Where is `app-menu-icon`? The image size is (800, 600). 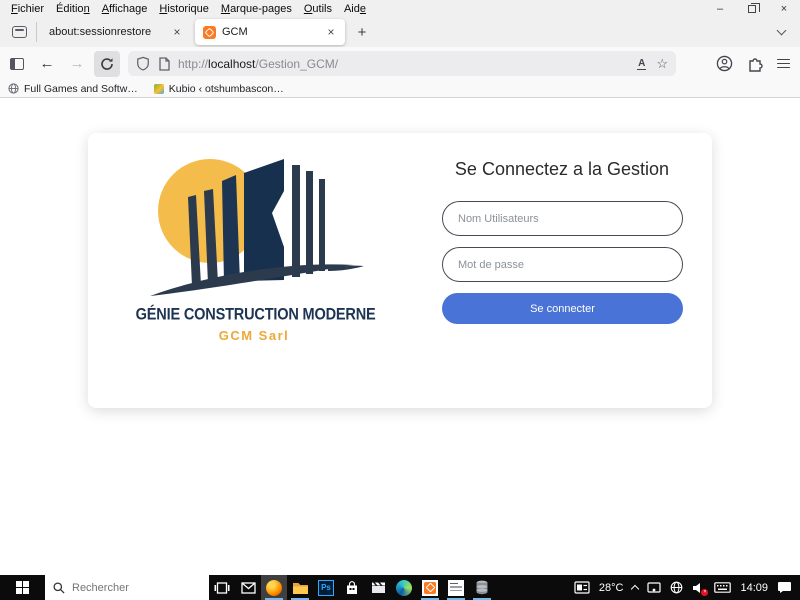
app-menu-icon is located at coordinates (783, 63).